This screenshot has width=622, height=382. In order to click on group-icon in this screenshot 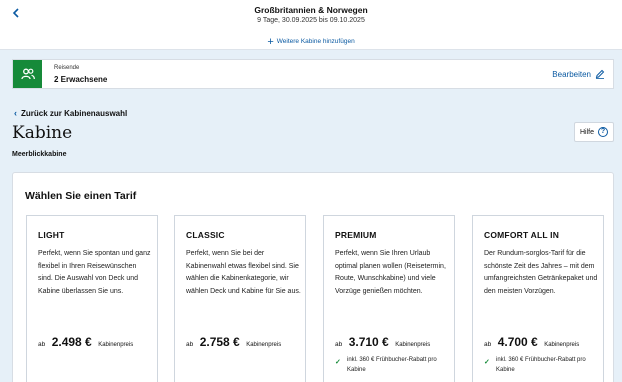, I will do `click(27, 74)`.